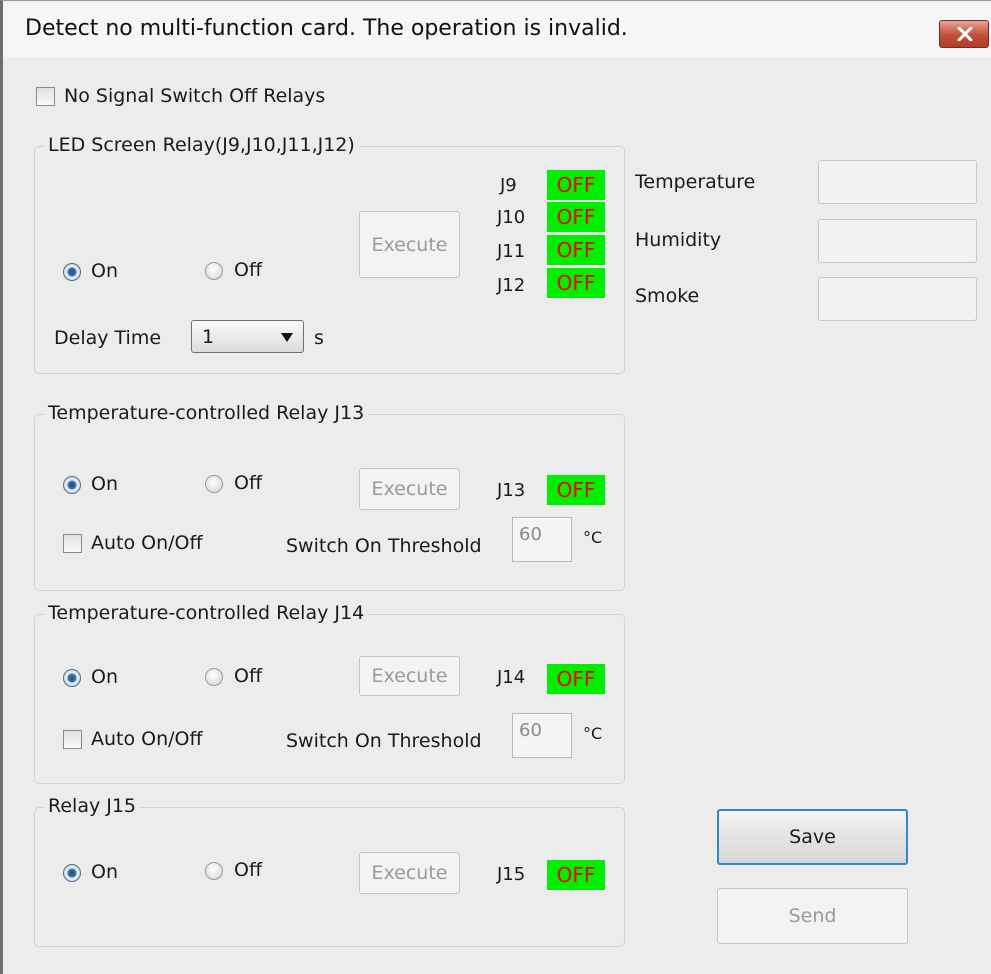 The height and width of the screenshot is (974, 991). What do you see at coordinates (593, 733) in the screenshot?
I see `relay-j14-threshold-unit: °C` at bounding box center [593, 733].